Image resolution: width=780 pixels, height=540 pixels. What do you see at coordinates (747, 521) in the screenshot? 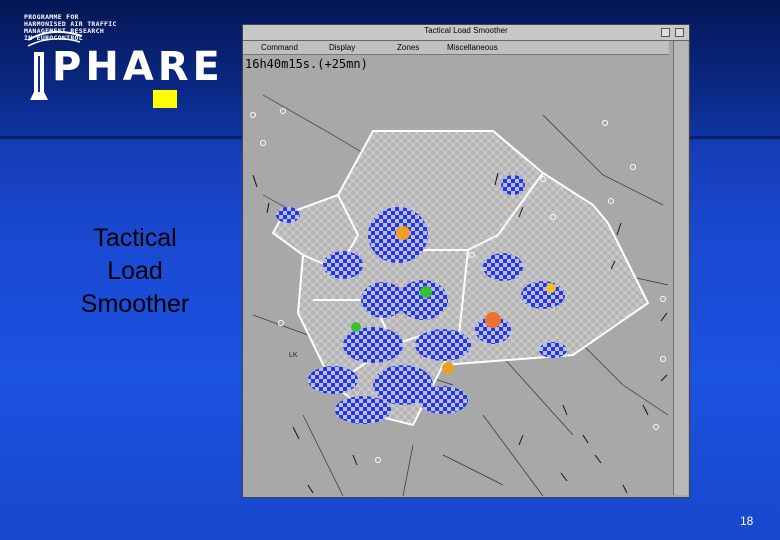
I see `page-number: 18` at bounding box center [747, 521].